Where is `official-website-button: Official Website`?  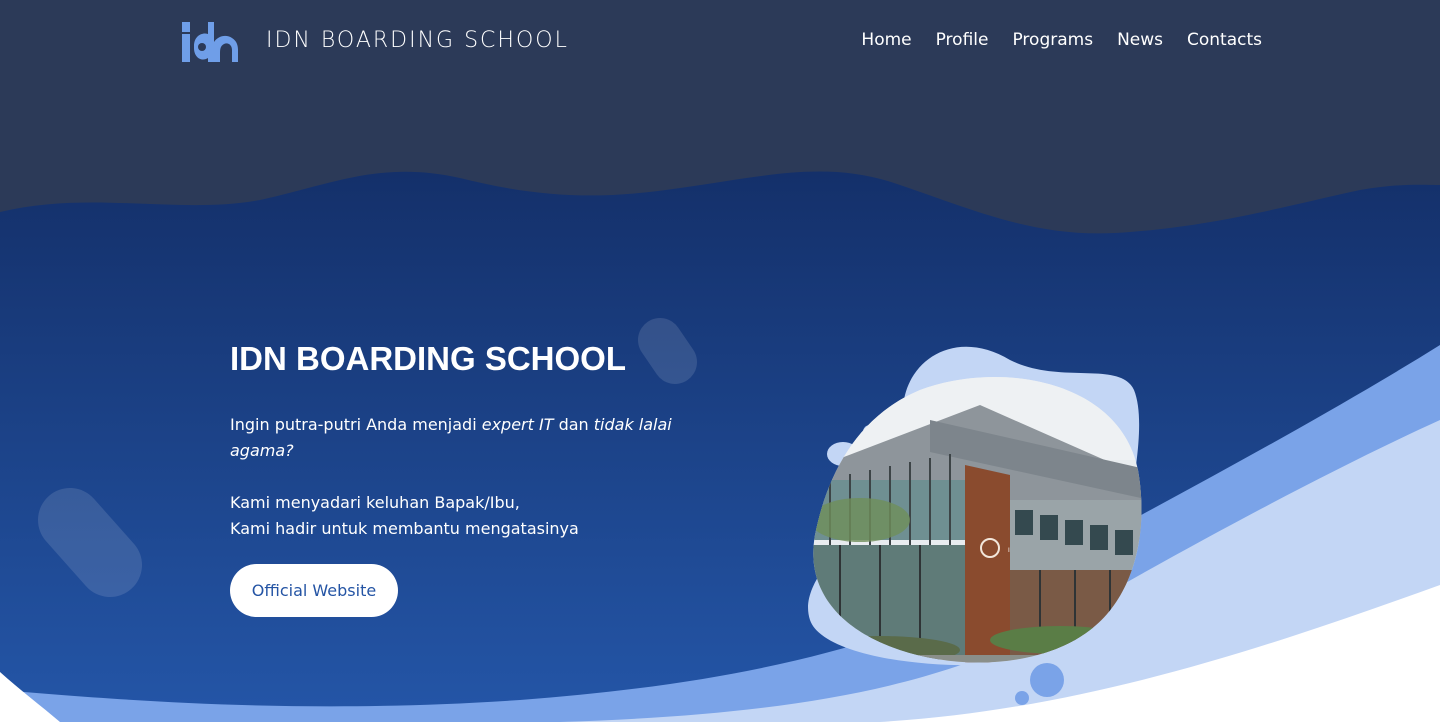
official-website-button: Official Website is located at coordinates (314, 590).